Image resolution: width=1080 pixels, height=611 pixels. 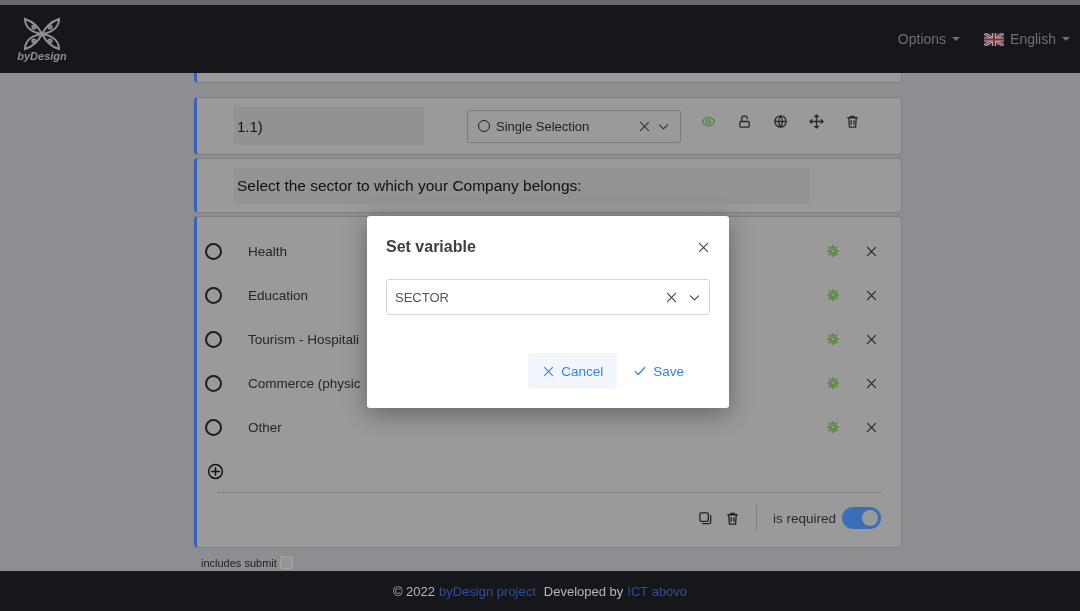 I want to click on add-option-icon, so click(x=215, y=471).